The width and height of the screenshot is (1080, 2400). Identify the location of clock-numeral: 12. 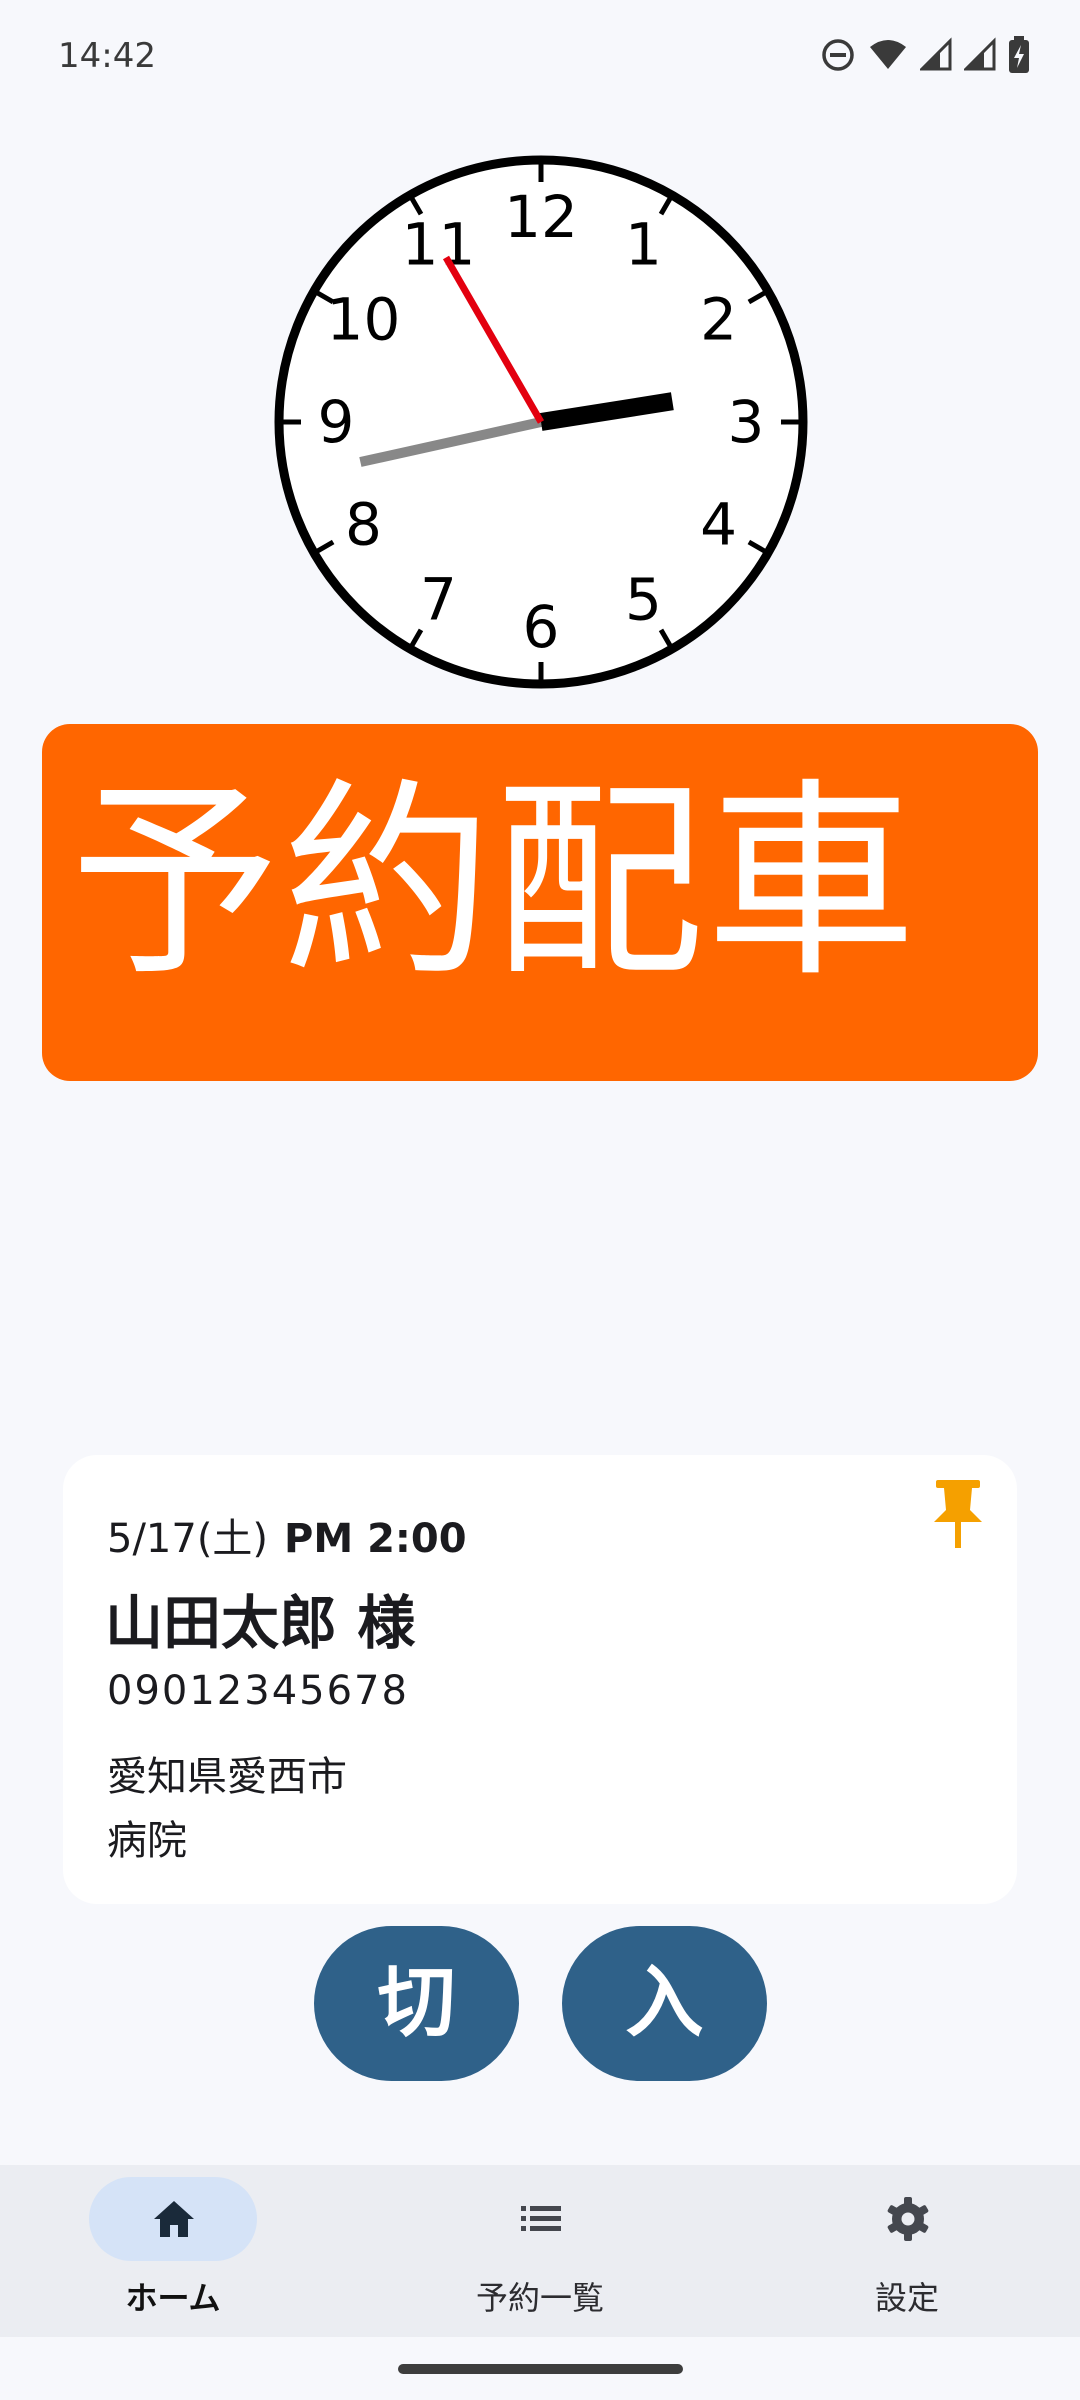
(541, 217).